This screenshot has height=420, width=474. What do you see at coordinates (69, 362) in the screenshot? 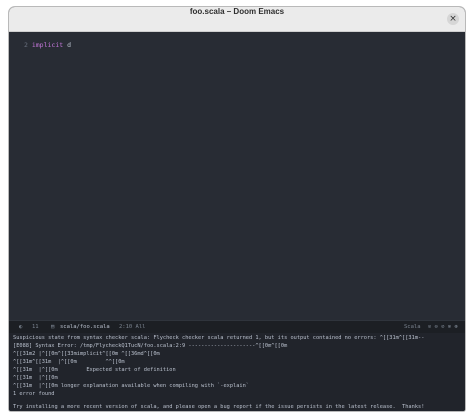
I see `echo-line: ^[[31m^[[31m |^[[0m ^^[[0m` at bounding box center [69, 362].